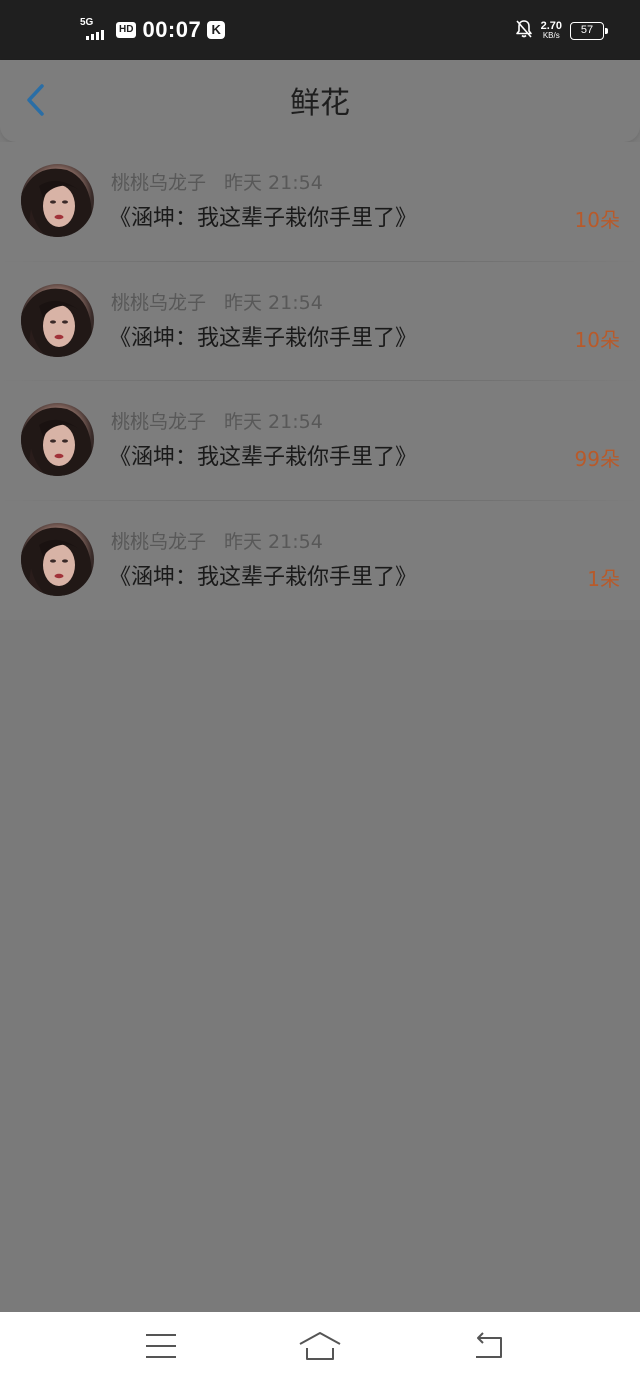  I want to click on system-nav-bar, so click(320, 1349).